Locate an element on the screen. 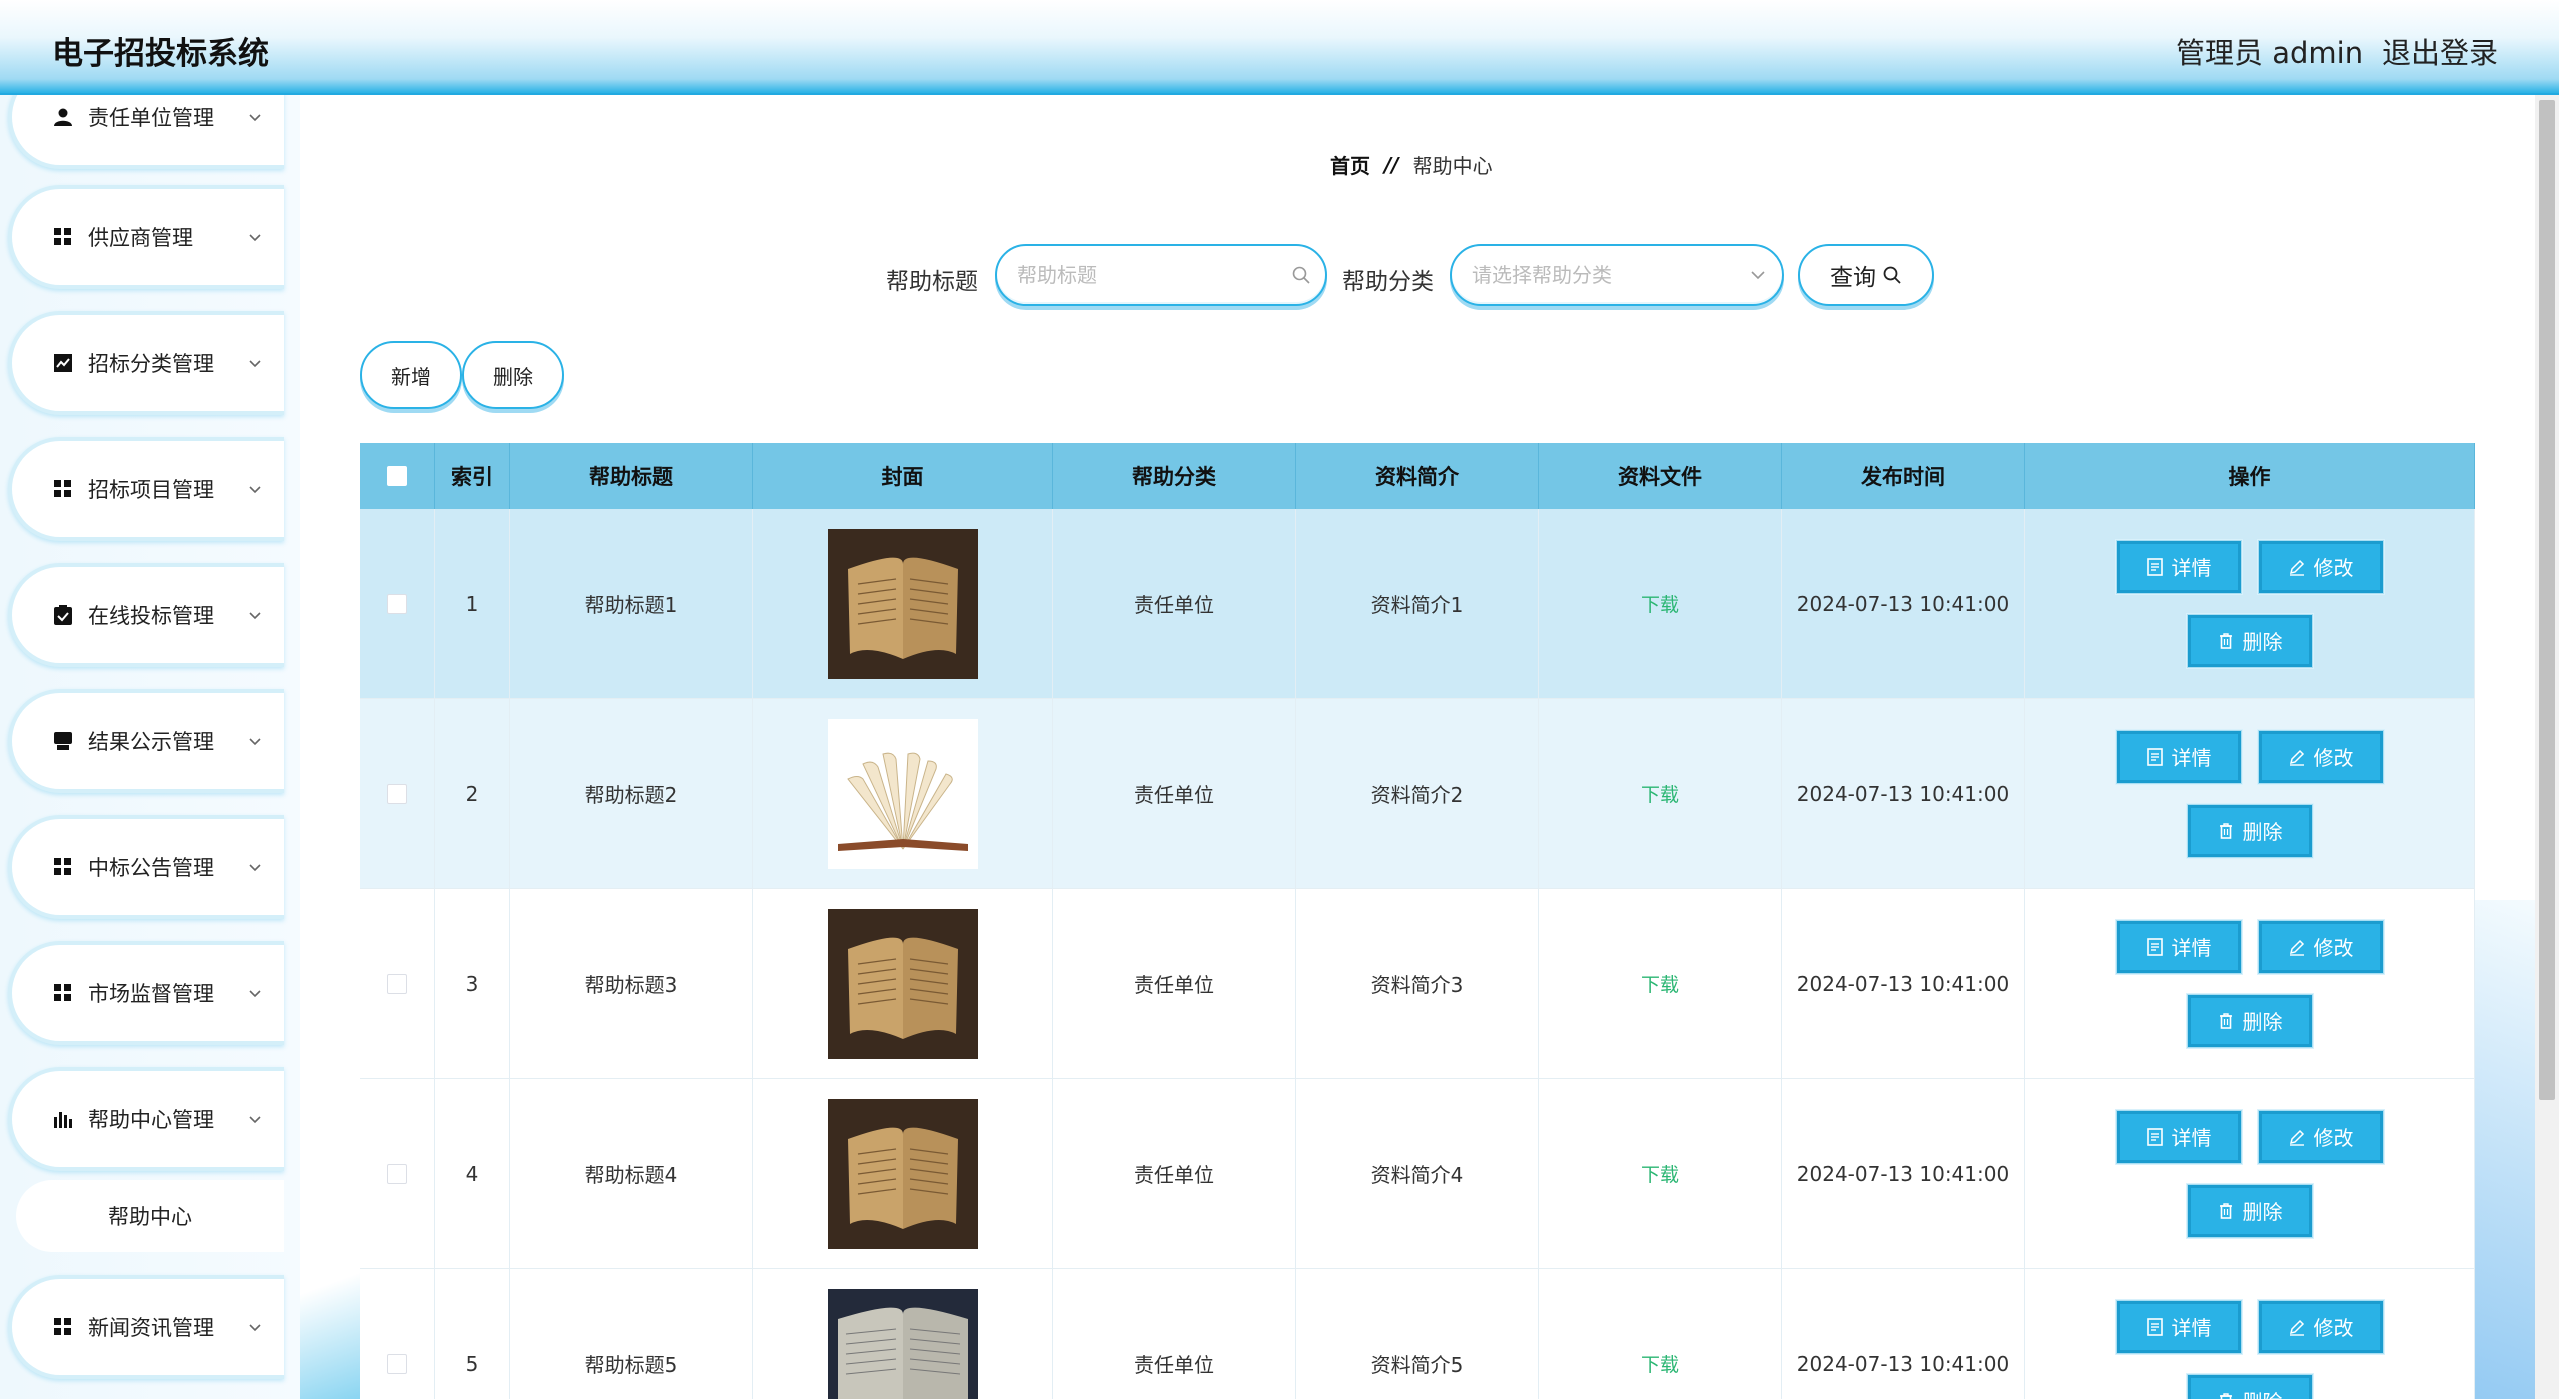  index-cell: 4 is located at coordinates (472, 1173).